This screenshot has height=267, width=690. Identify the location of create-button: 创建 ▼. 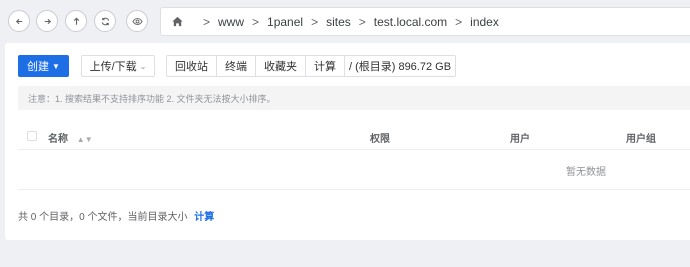
(43, 66).